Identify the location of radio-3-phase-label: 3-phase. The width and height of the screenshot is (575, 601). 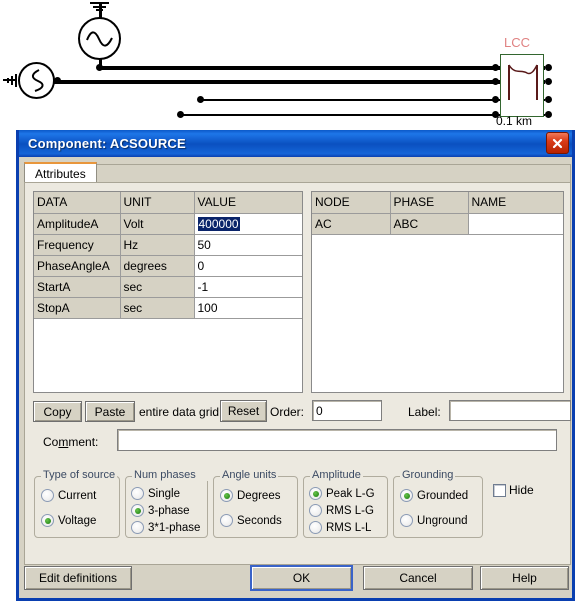
(169, 510).